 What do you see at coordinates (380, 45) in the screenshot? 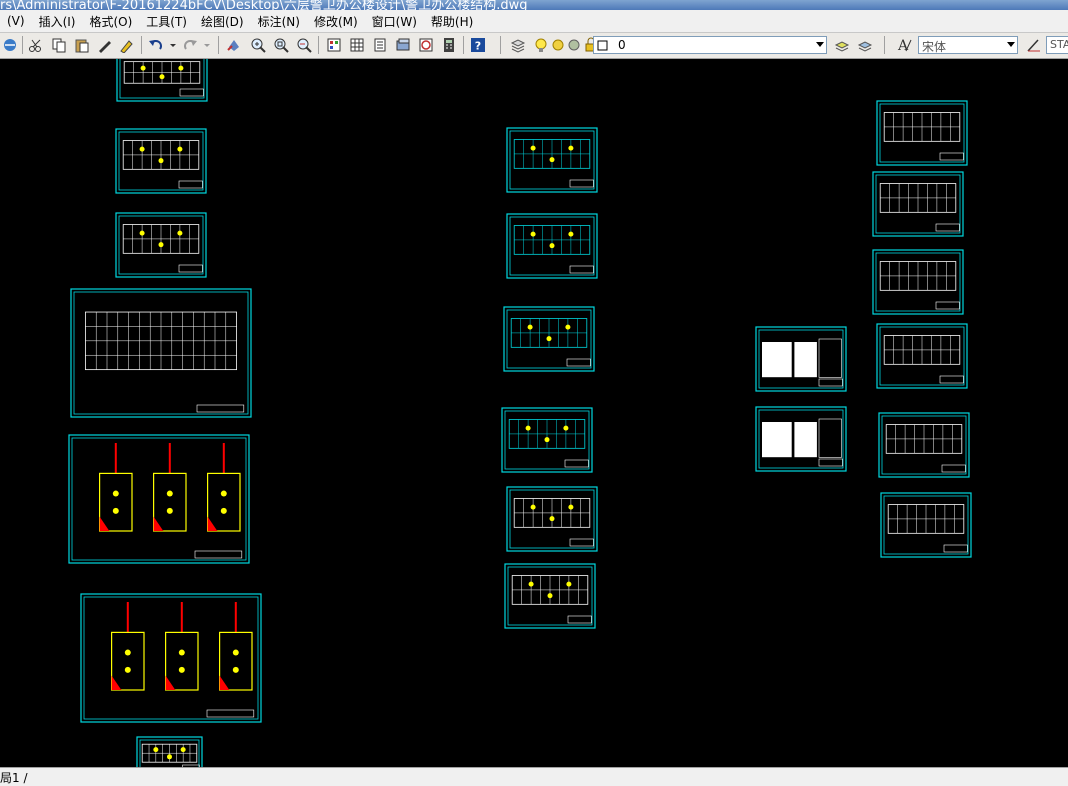
I see `tool-palettes-icon` at bounding box center [380, 45].